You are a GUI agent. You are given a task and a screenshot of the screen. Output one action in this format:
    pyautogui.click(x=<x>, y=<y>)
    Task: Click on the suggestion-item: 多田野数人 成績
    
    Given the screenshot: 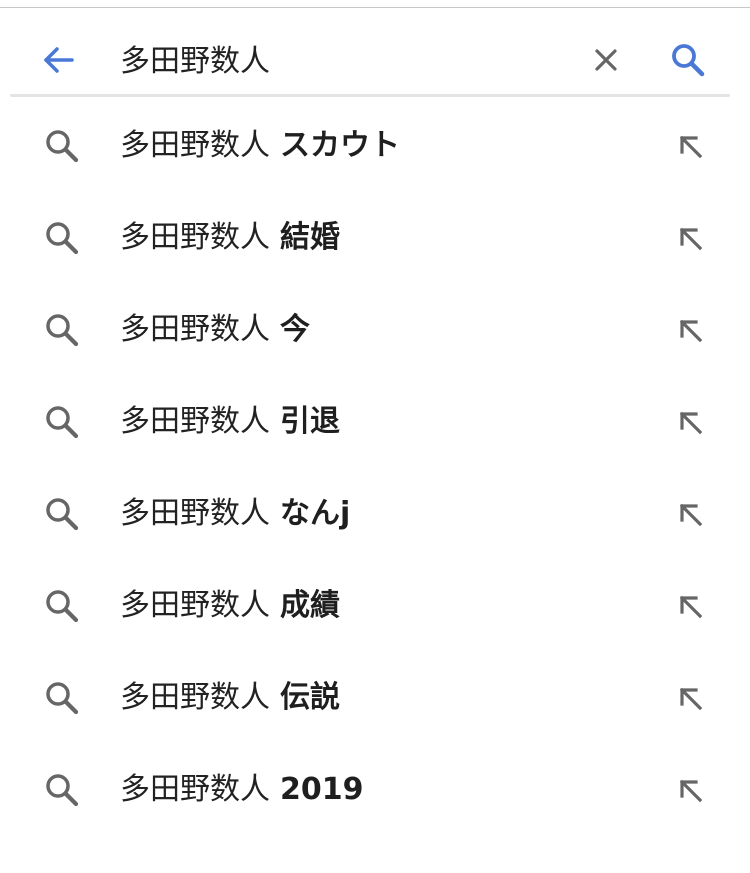 What is the action you would take?
    pyautogui.click(x=375, y=606)
    